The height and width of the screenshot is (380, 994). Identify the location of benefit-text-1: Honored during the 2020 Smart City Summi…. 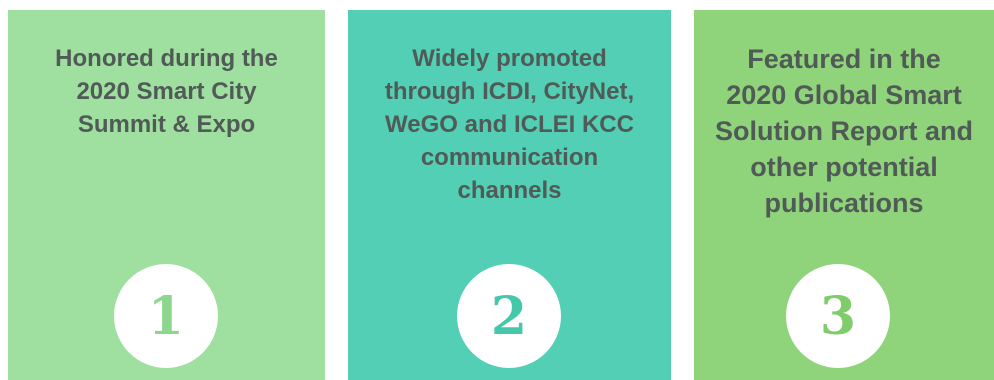
(166, 91).